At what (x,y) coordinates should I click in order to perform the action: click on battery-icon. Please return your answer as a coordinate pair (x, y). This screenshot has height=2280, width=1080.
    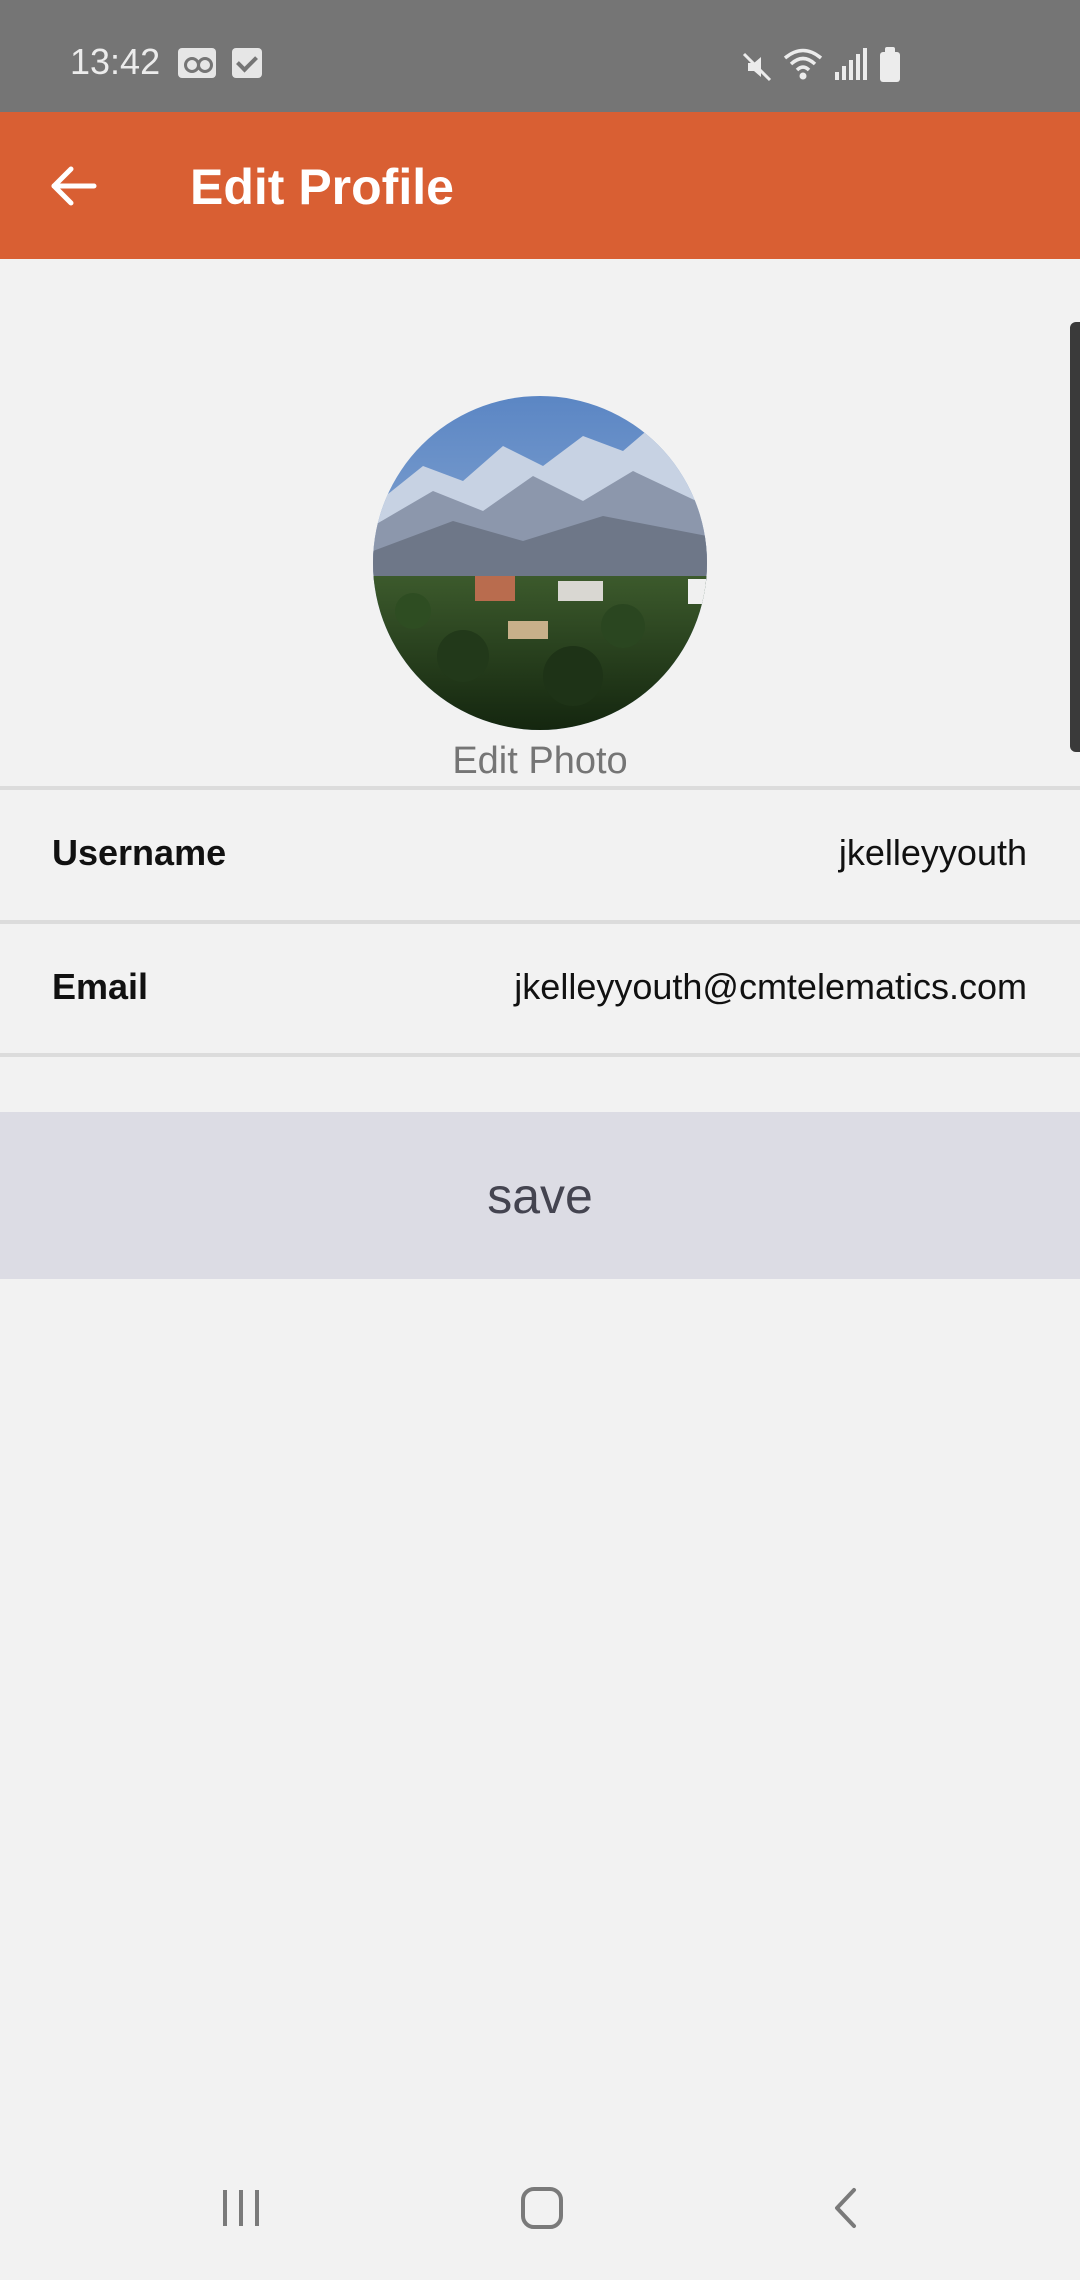
    Looking at the image, I should click on (890, 64).